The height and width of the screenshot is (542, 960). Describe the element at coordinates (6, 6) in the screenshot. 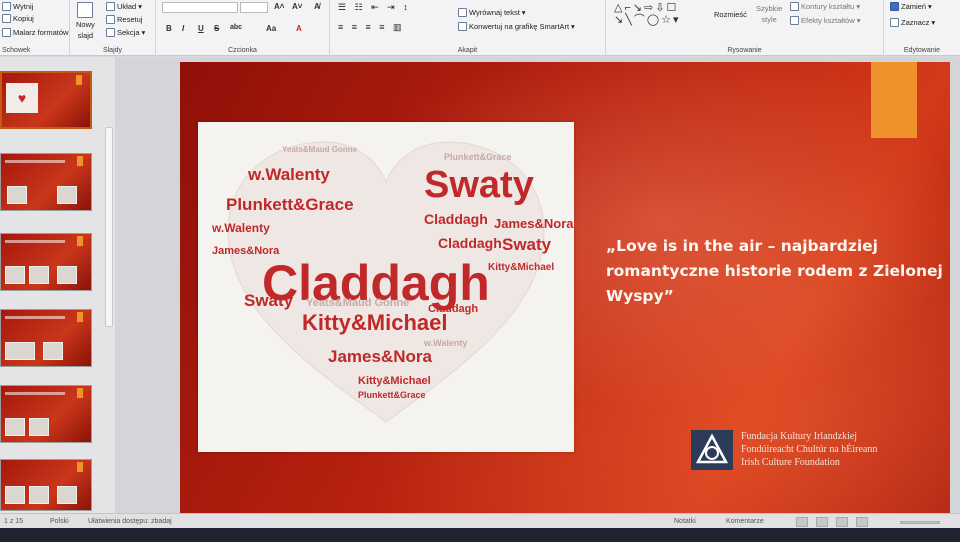

I see `scissors-icon` at that location.